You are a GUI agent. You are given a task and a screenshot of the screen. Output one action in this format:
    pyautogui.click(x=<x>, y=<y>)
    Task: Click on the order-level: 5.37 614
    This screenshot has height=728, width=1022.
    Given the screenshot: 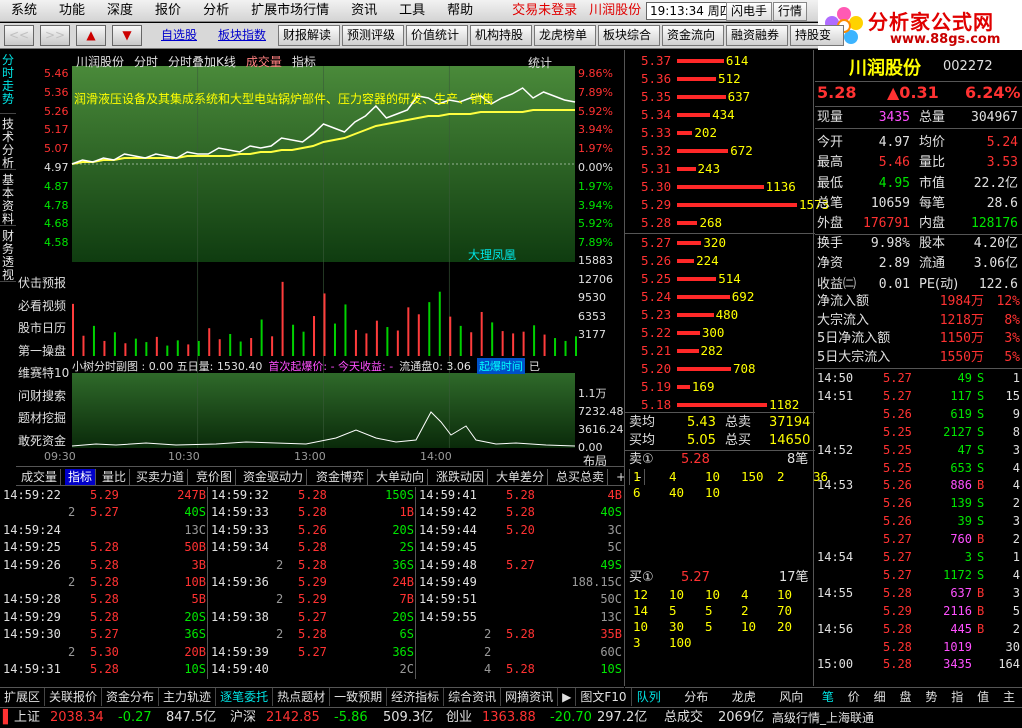 What is the action you would take?
    pyautogui.click(x=720, y=61)
    